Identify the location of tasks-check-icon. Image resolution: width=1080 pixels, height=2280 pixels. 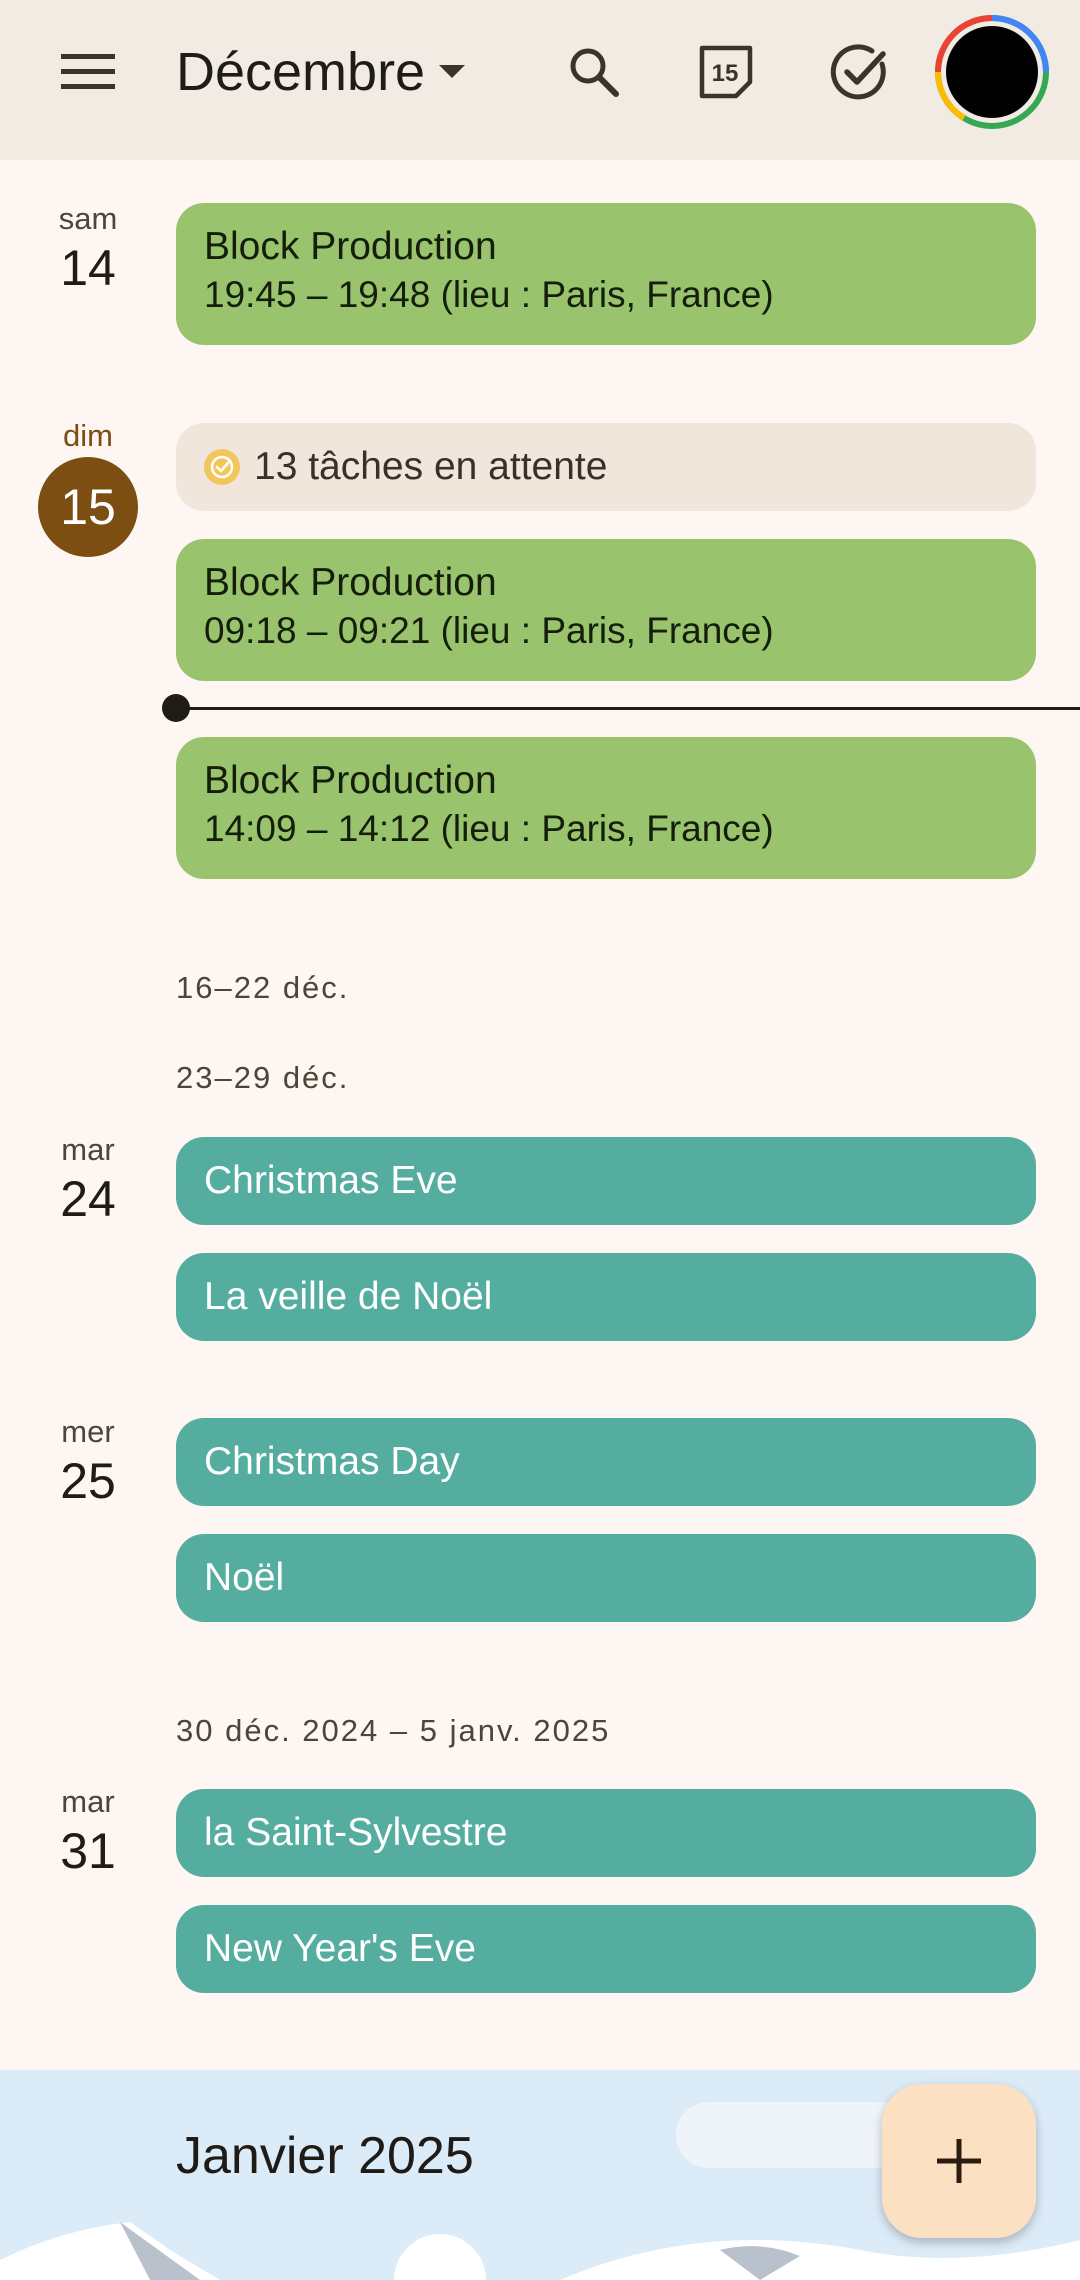
(858, 72).